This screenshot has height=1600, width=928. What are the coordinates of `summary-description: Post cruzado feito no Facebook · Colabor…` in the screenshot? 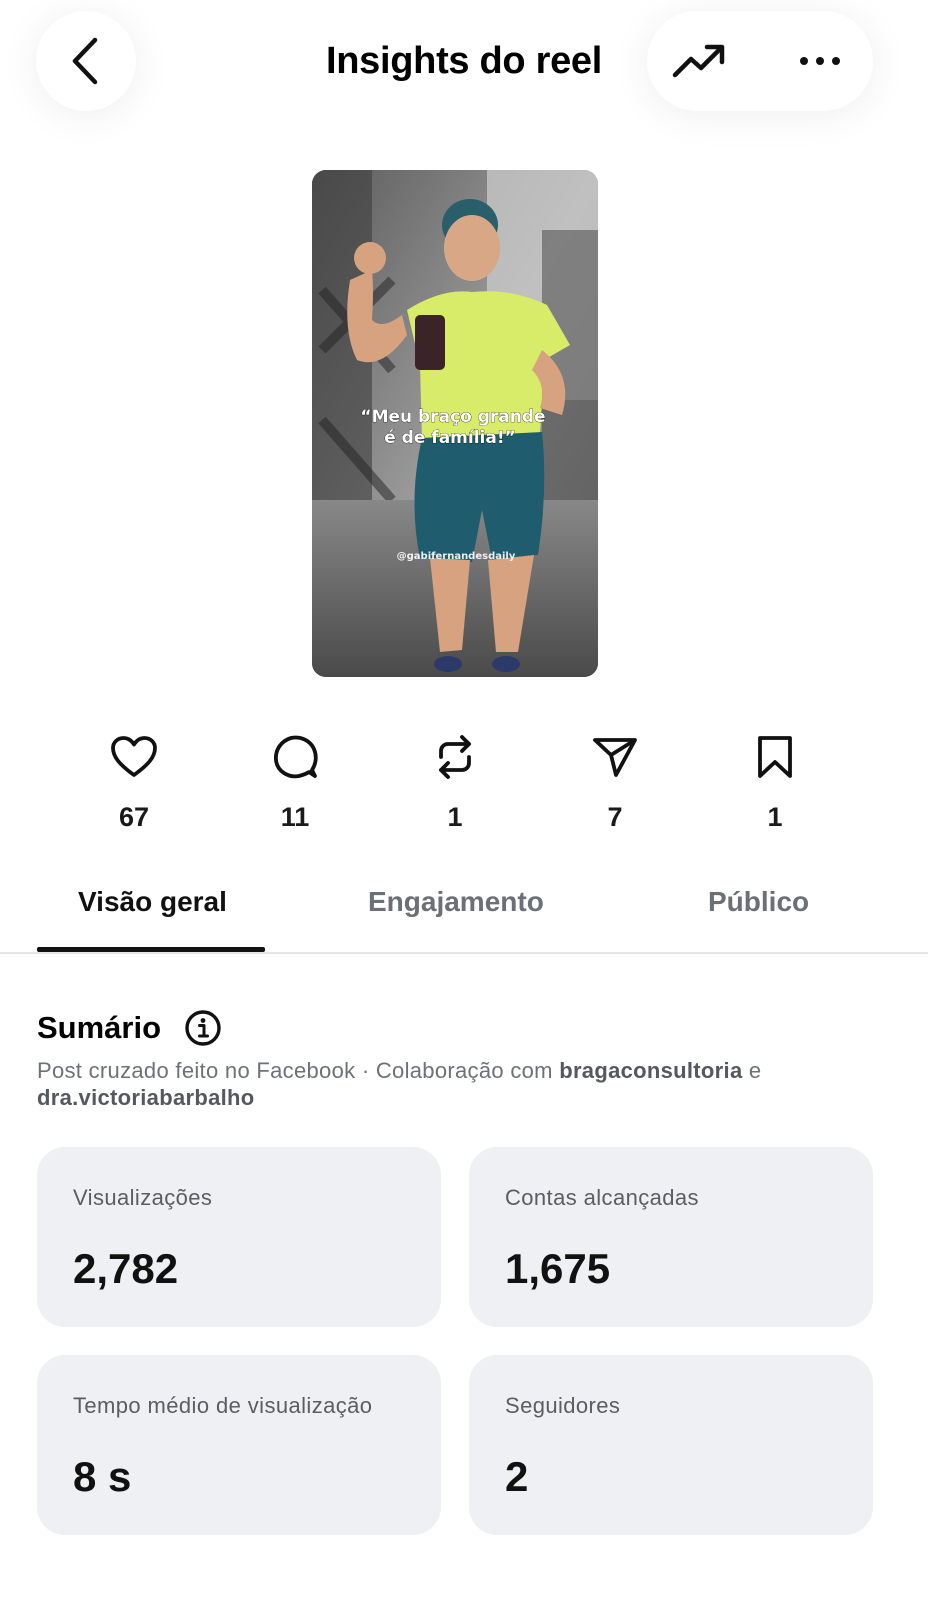 It's located at (447, 1084).